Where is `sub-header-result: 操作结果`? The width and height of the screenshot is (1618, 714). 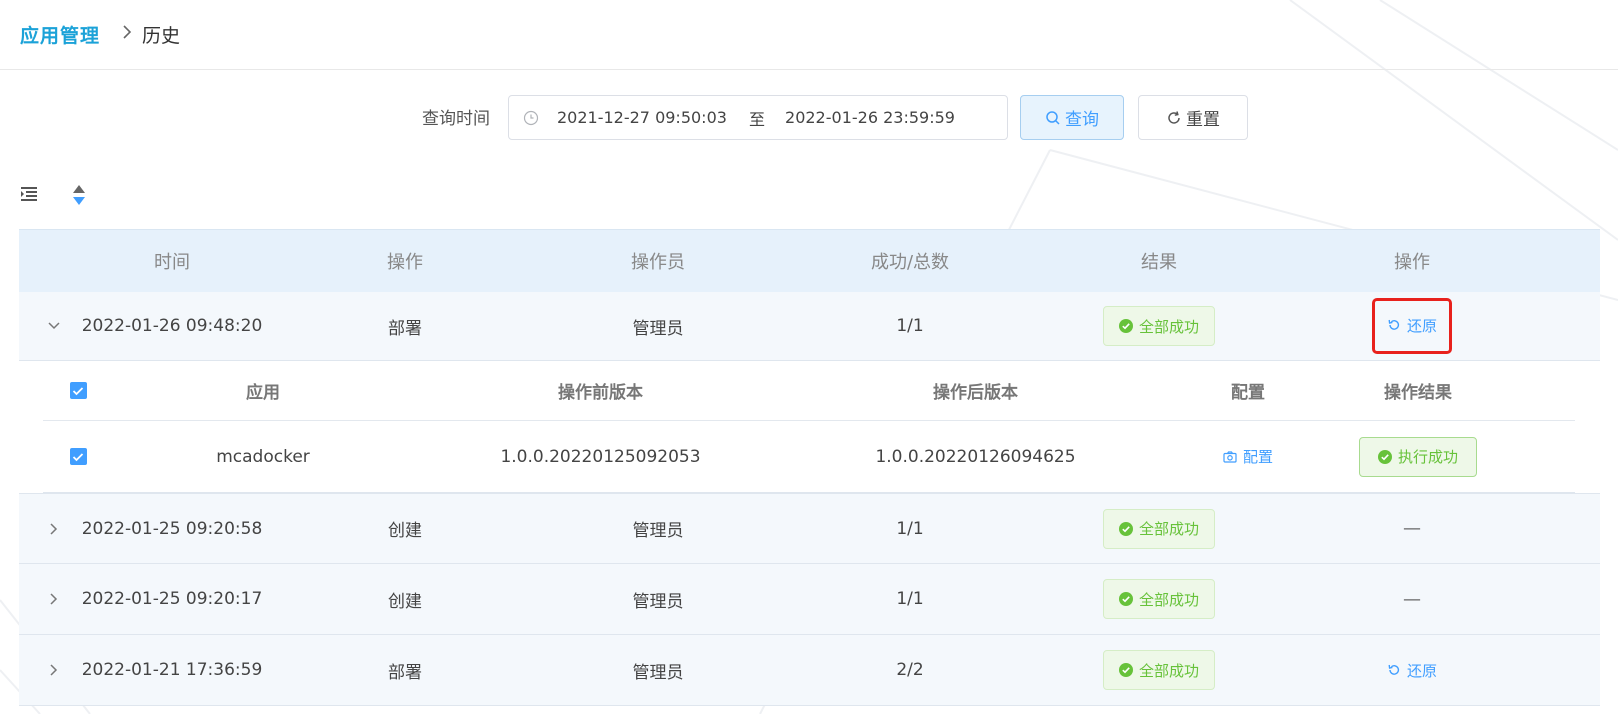
sub-header-result: 操作结果 is located at coordinates (1418, 393).